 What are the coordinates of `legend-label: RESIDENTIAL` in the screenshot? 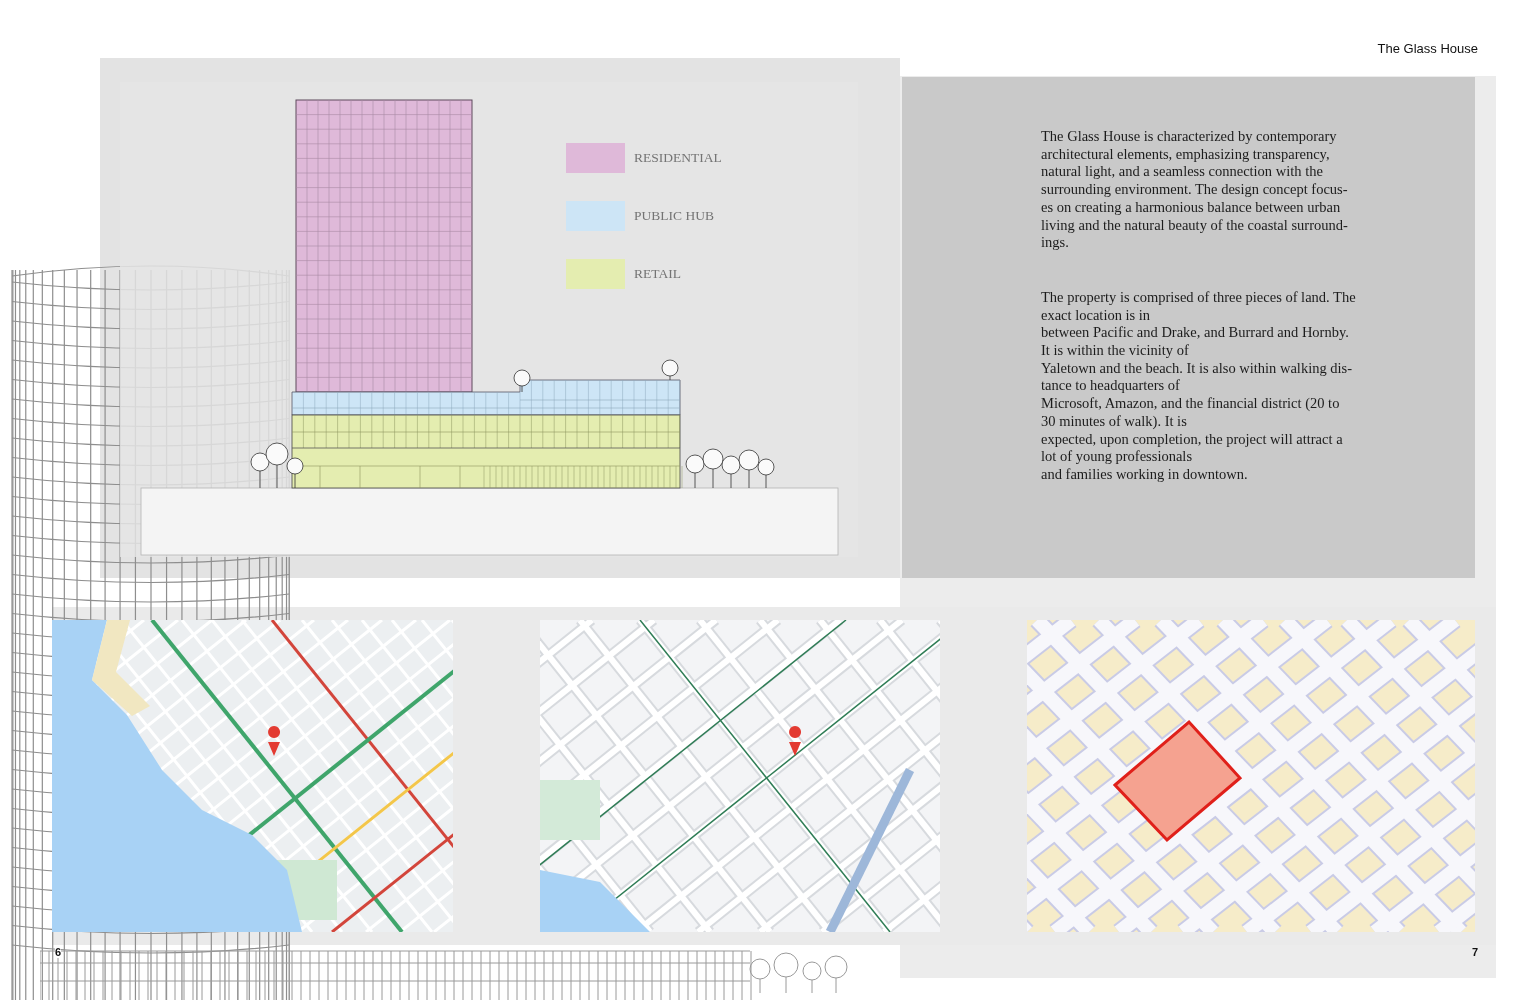 It's located at (678, 158).